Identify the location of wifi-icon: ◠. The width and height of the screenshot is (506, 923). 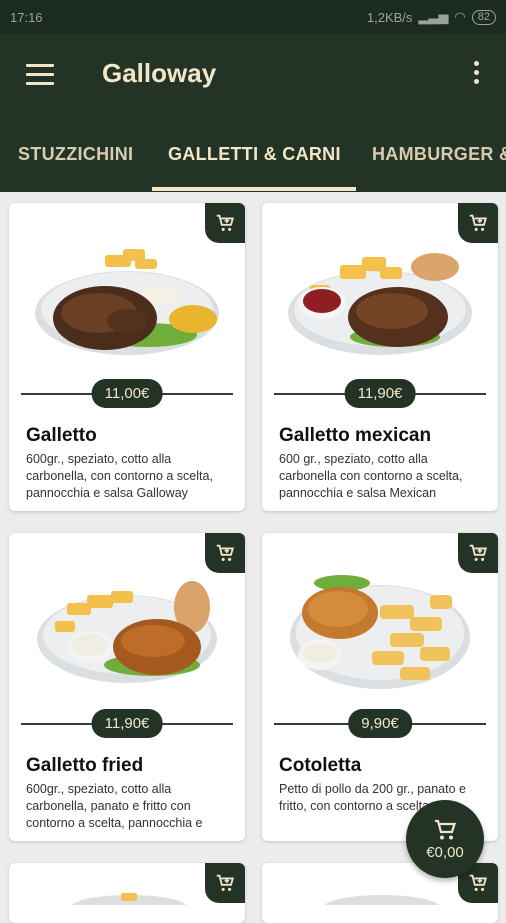
(460, 16).